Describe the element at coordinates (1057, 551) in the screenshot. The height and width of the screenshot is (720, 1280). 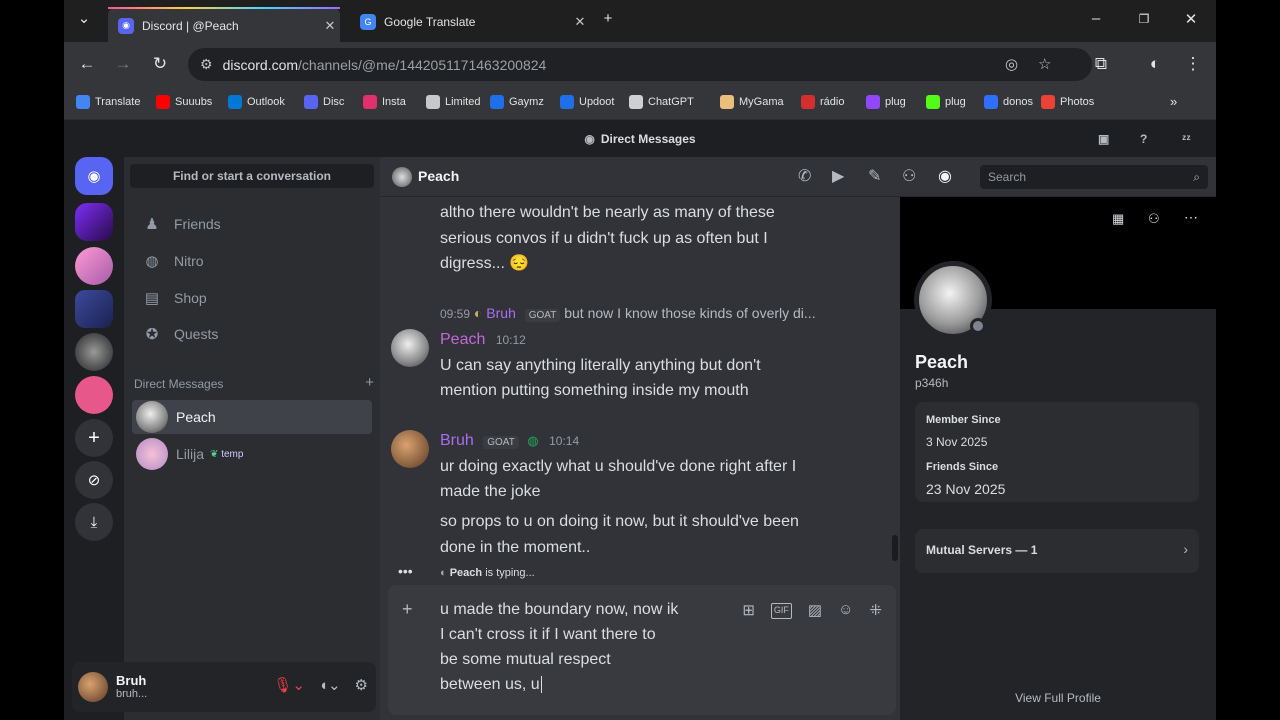
I see `mutual-servers-row: Mutual Servers — 1 ›` at that location.